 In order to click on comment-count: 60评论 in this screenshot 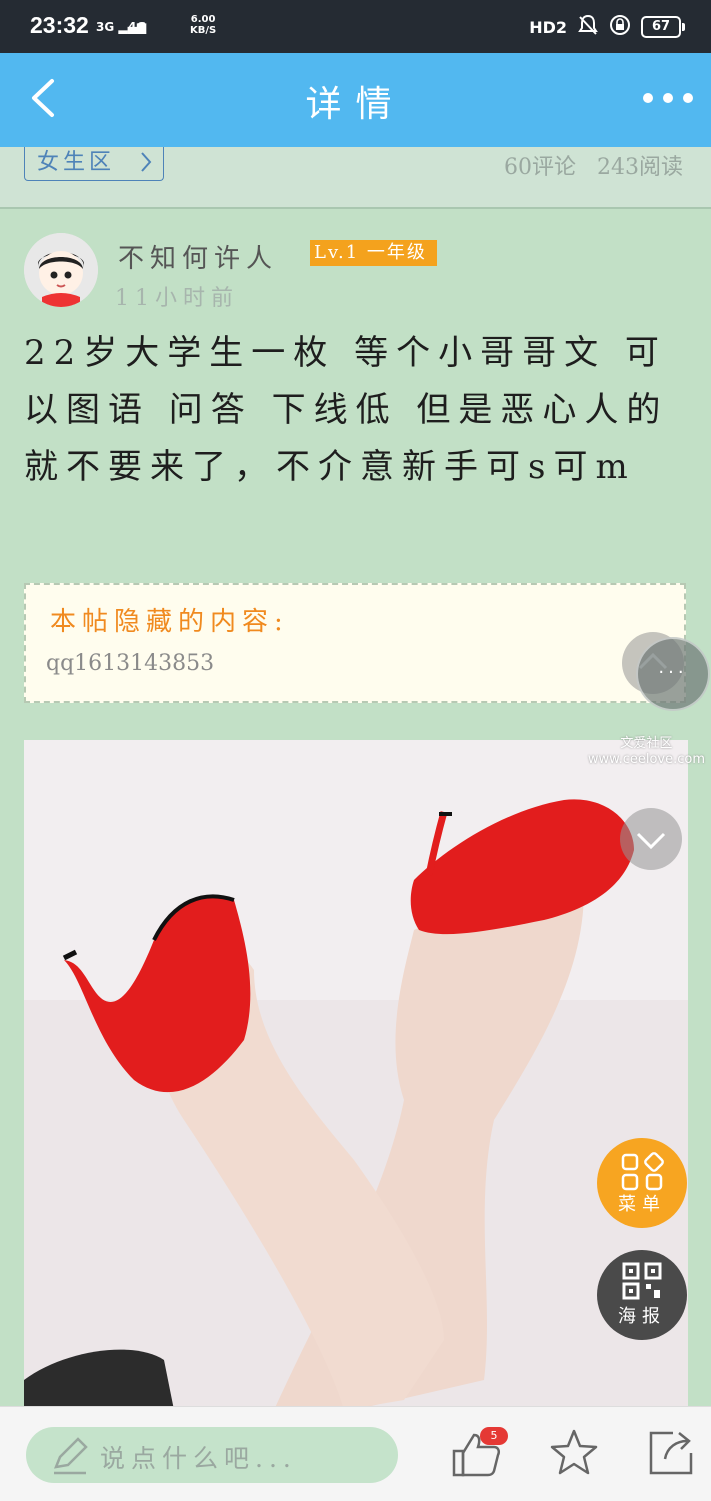, I will do `click(540, 167)`.